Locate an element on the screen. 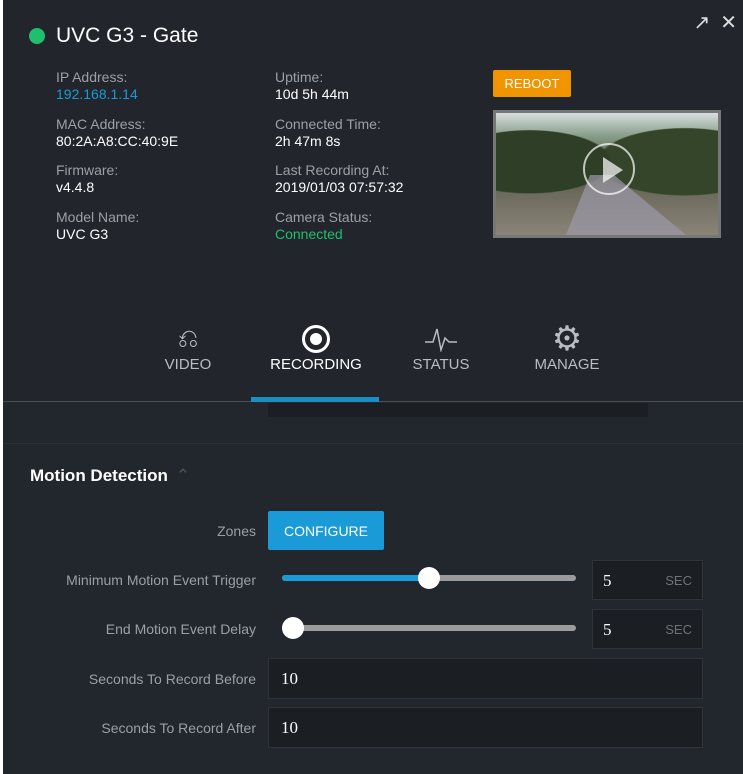  model-value: UVC G3 is located at coordinates (82, 234).